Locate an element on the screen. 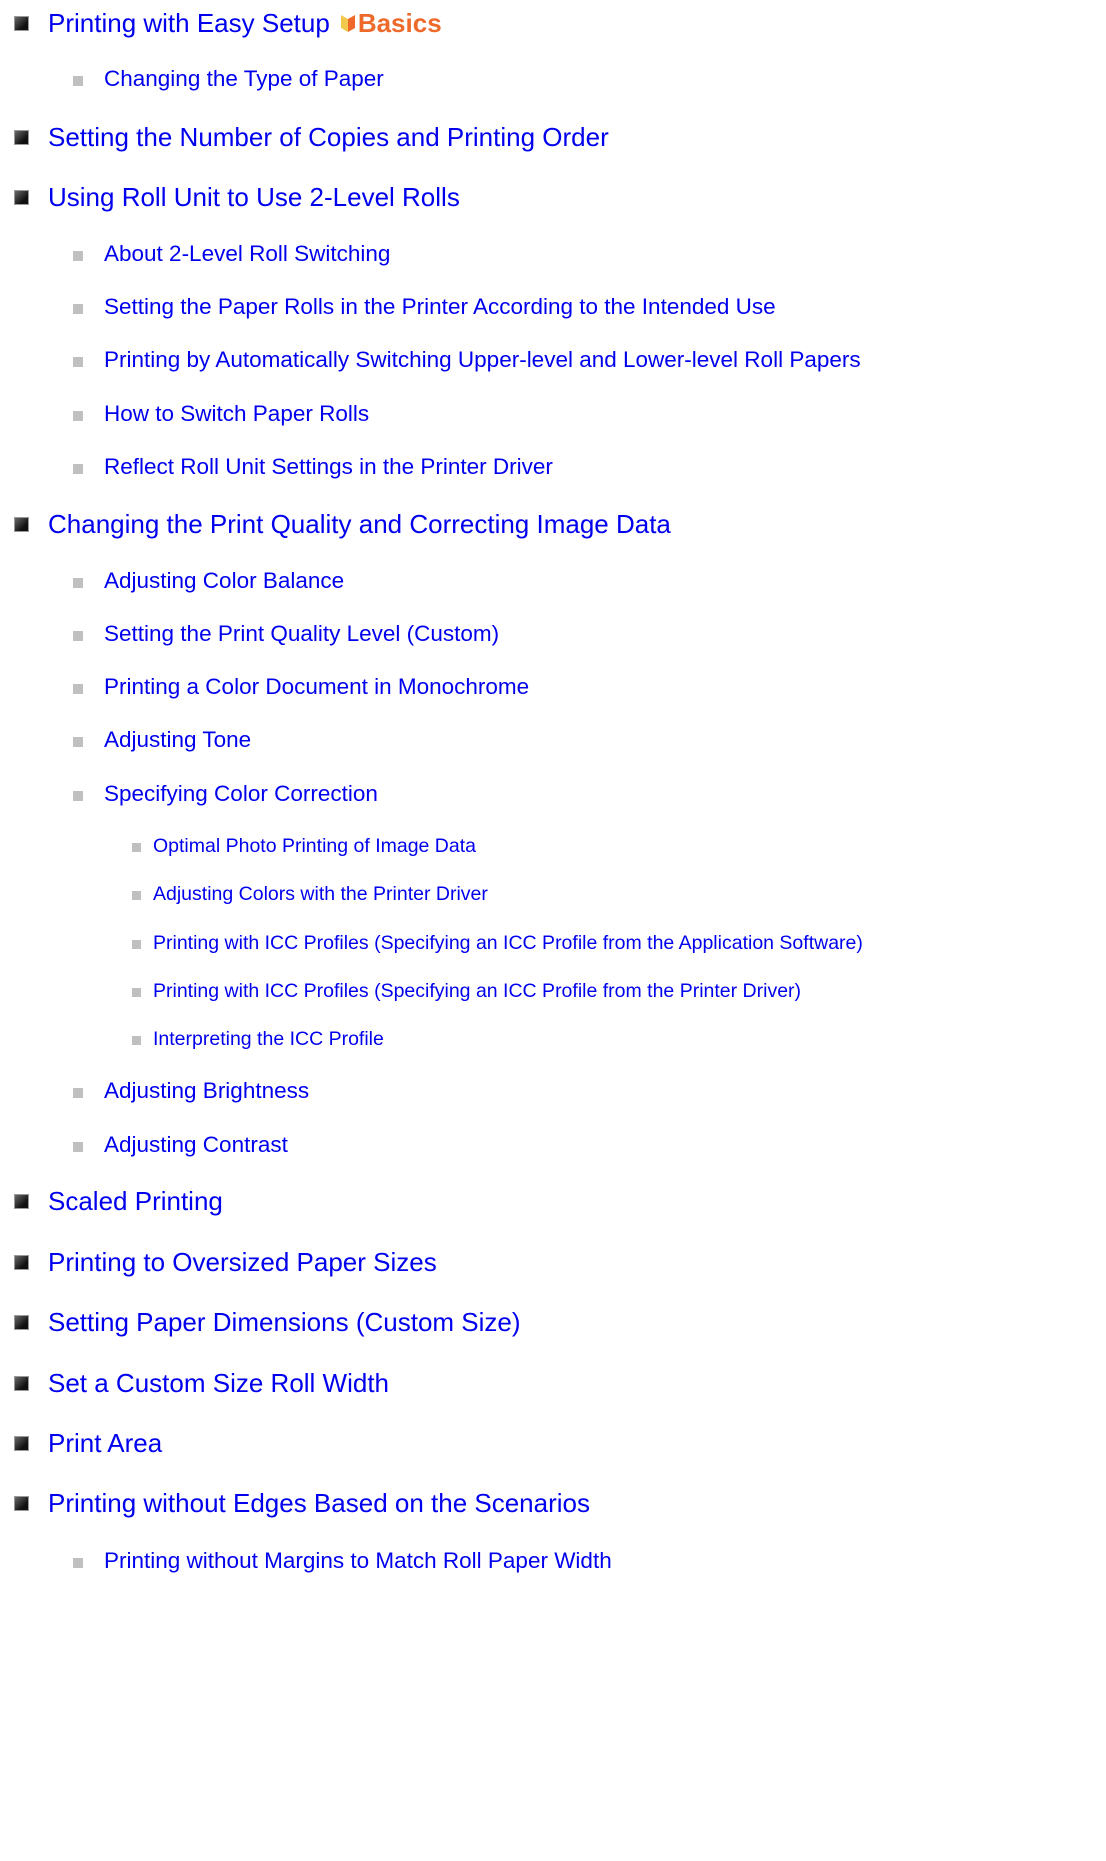  toc-link-printing-with-easy-setup: Printing with Easy Setup Basics is located at coordinates (221, 23).